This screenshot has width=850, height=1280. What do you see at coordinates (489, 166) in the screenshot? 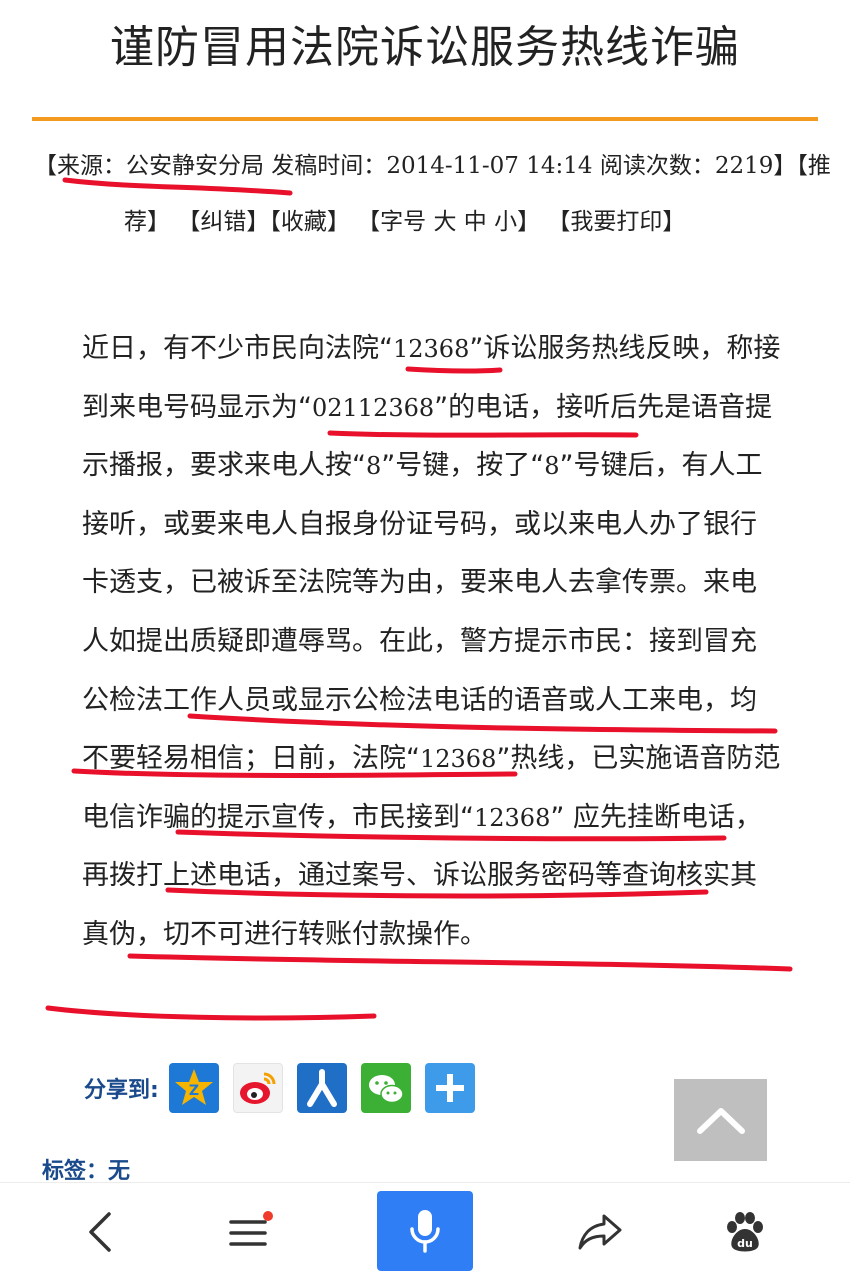
I see `meta-date: 2014-11-07 14:14` at bounding box center [489, 166].